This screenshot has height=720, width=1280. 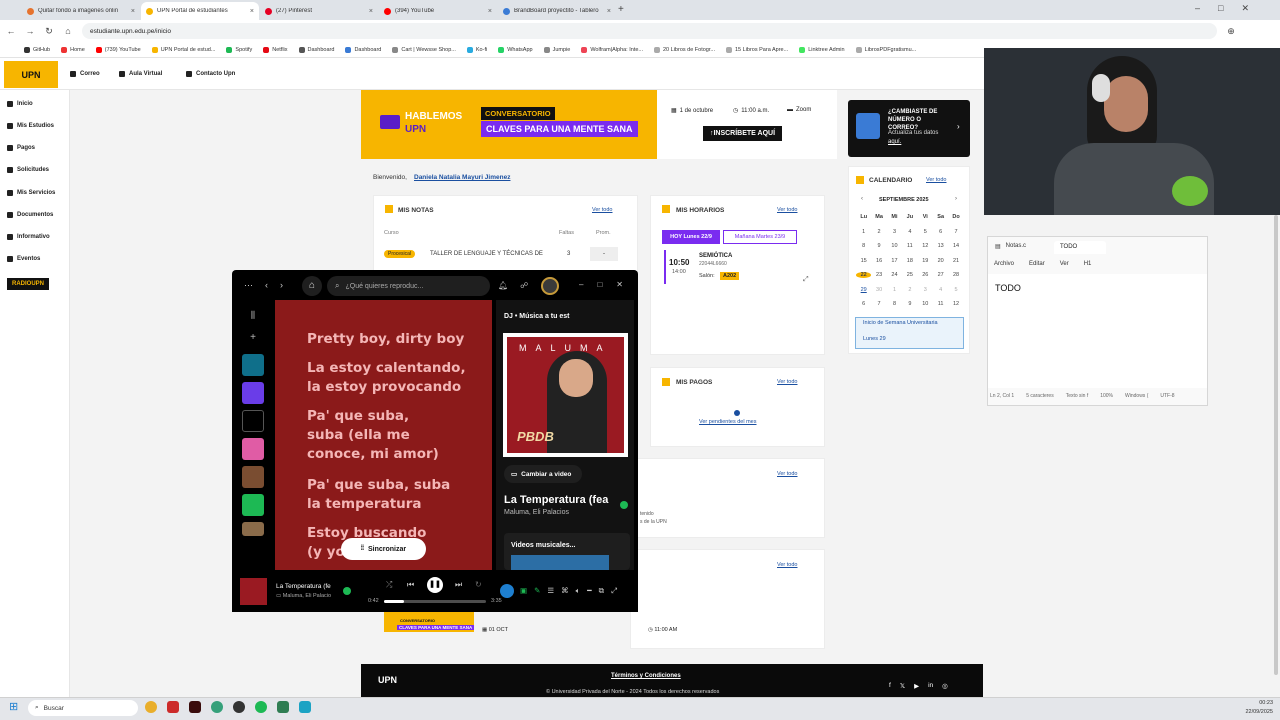 I want to click on youtube-icon: ▶, so click(x=916, y=686).